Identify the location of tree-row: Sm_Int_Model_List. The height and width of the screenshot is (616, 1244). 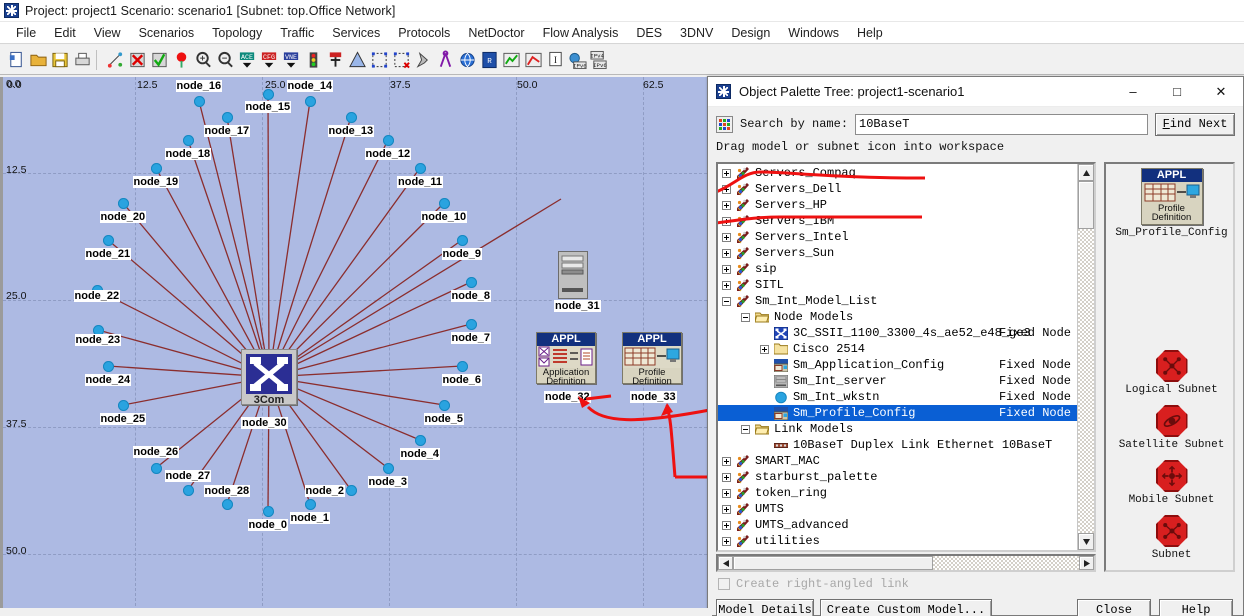
(897, 301).